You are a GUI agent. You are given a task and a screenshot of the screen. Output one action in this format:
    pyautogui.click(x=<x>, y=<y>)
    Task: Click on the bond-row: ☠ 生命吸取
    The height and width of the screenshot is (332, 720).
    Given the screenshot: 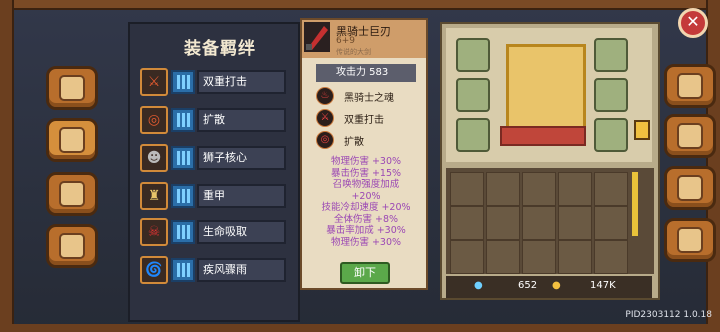 What is the action you would take?
    pyautogui.click(x=213, y=232)
    